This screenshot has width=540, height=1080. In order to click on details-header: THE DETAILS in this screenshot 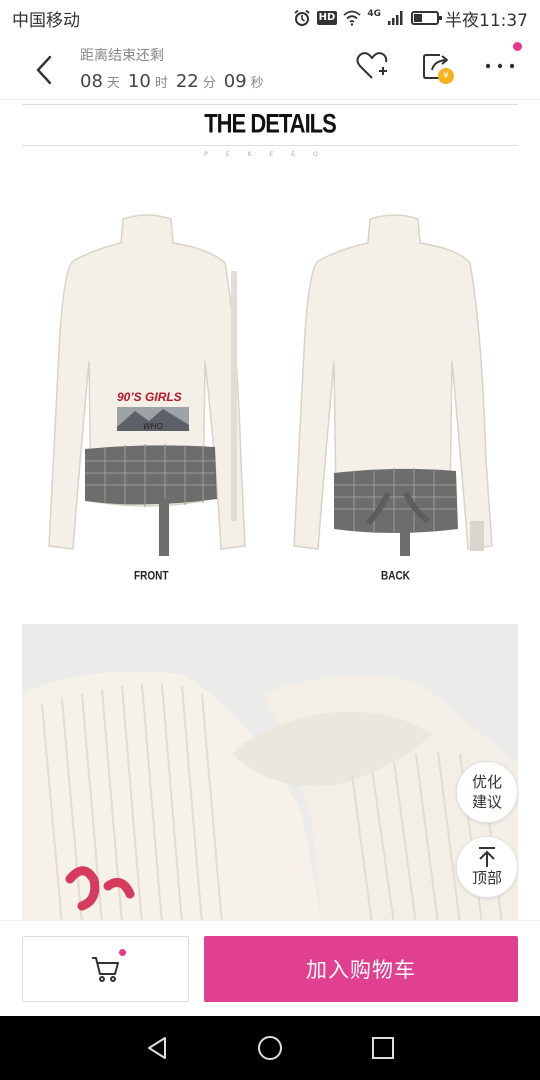, I will do `click(270, 125)`.